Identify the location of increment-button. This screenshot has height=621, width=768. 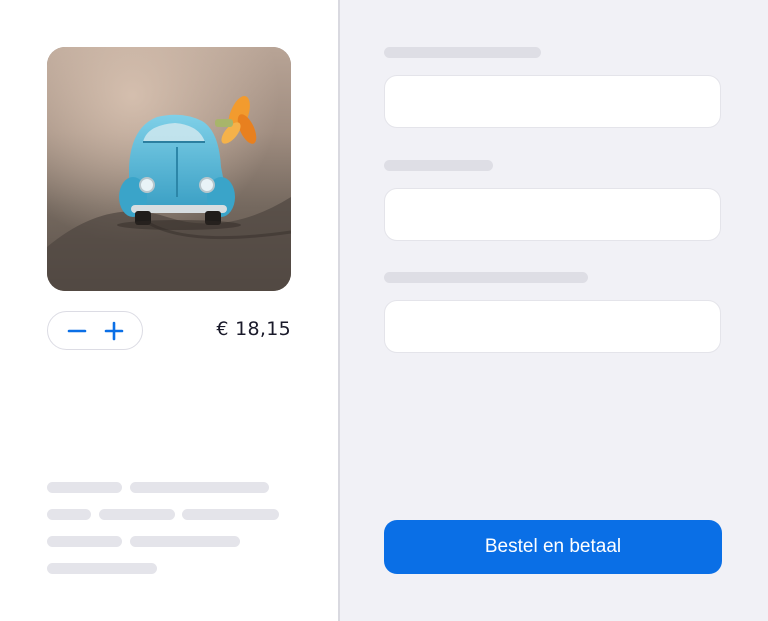
(114, 331).